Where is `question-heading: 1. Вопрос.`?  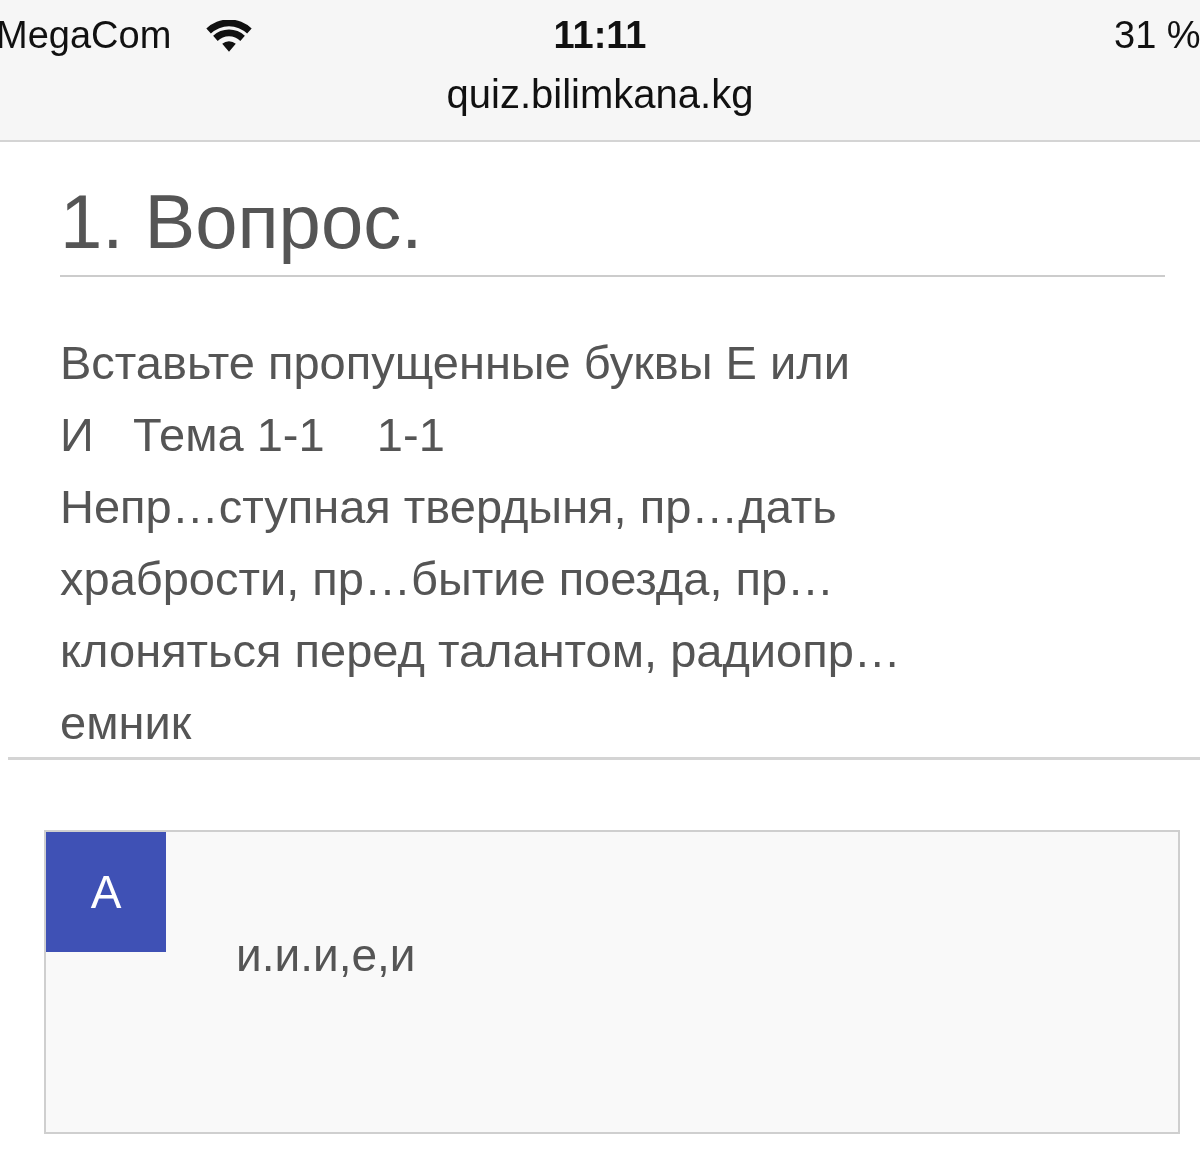
question-heading: 1. Вопрос. is located at coordinates (612, 227).